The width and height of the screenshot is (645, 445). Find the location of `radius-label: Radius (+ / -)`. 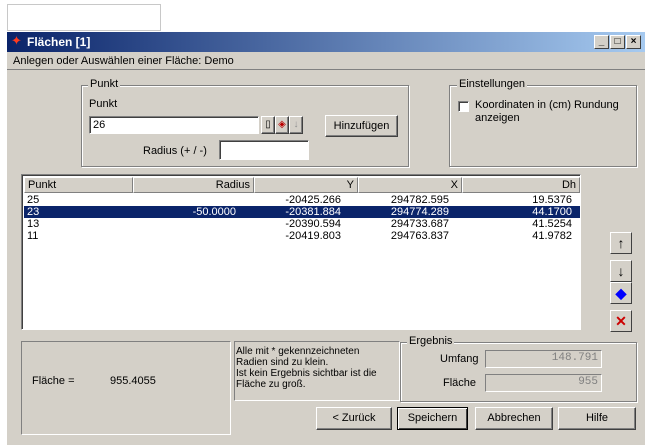

radius-label: Radius (+ / -) is located at coordinates (175, 151).